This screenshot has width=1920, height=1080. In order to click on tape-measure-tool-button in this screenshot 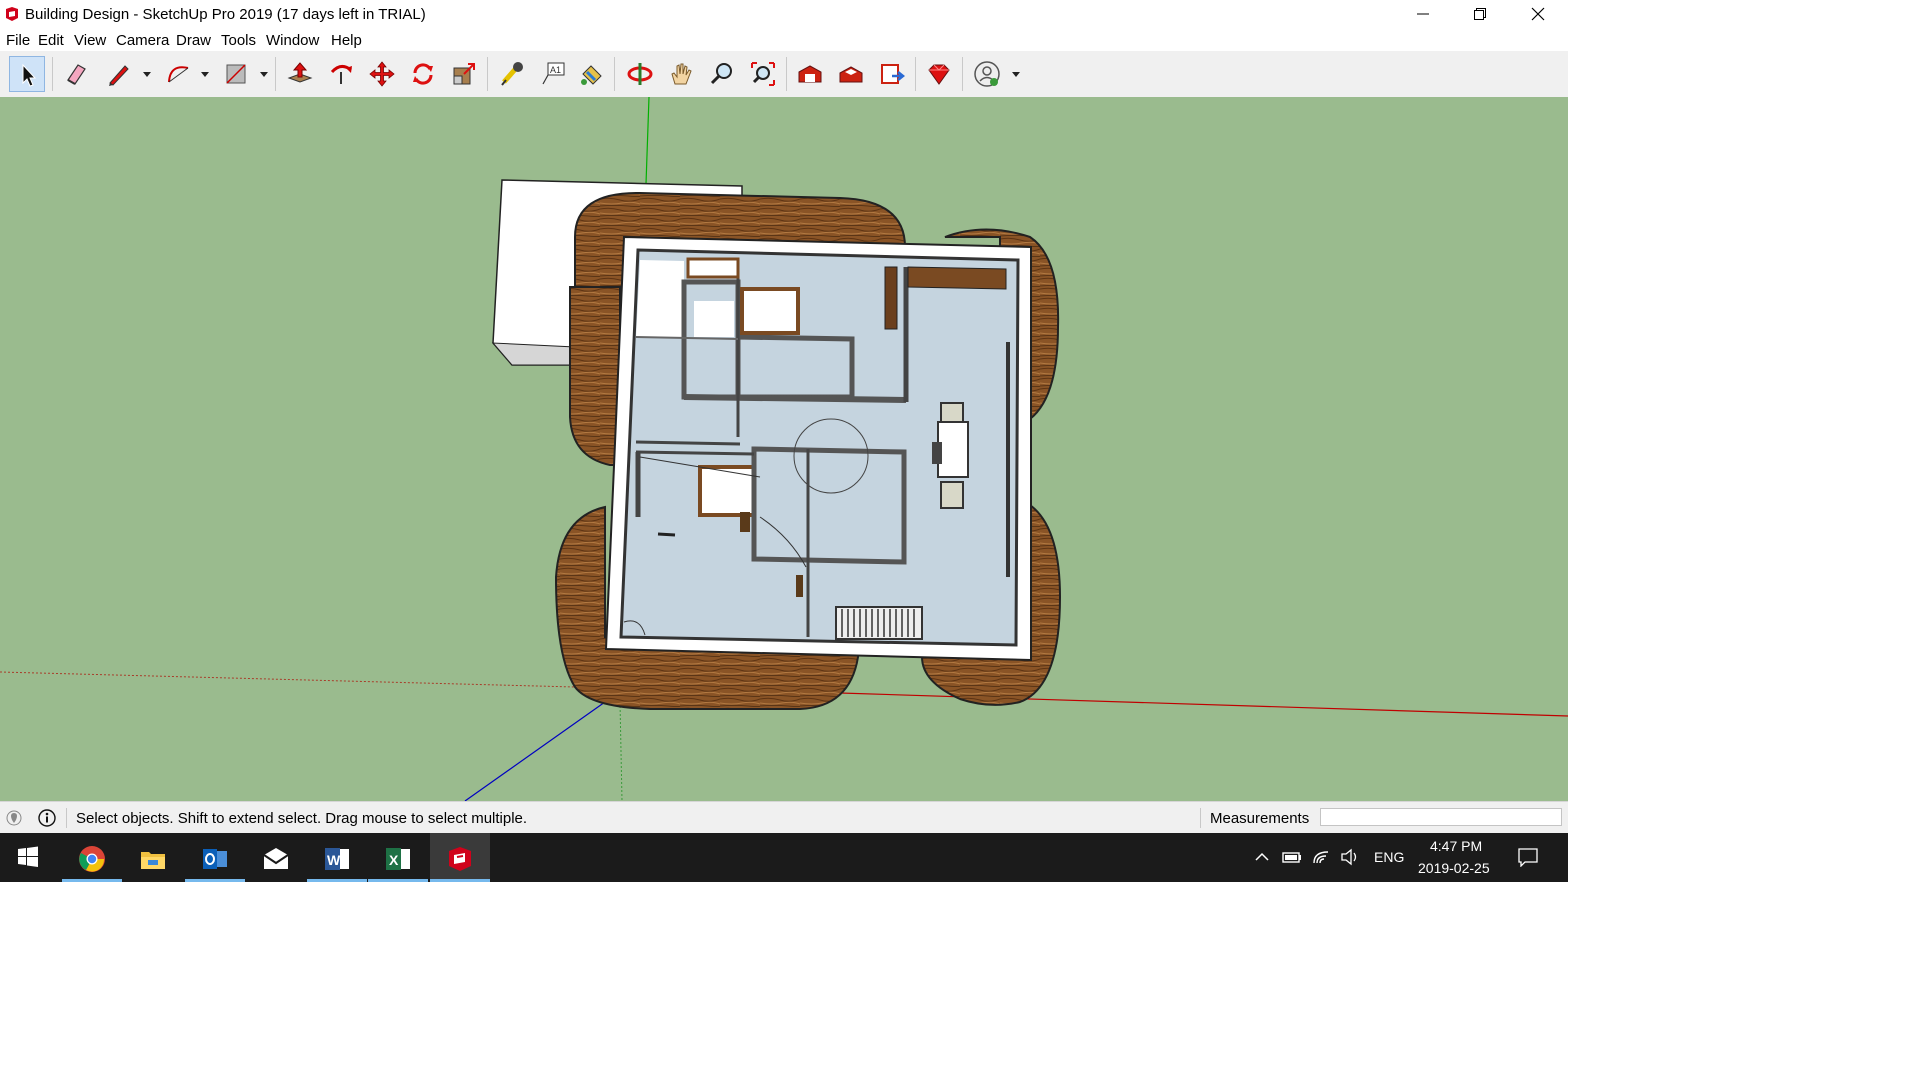, I will do `click(512, 74)`.